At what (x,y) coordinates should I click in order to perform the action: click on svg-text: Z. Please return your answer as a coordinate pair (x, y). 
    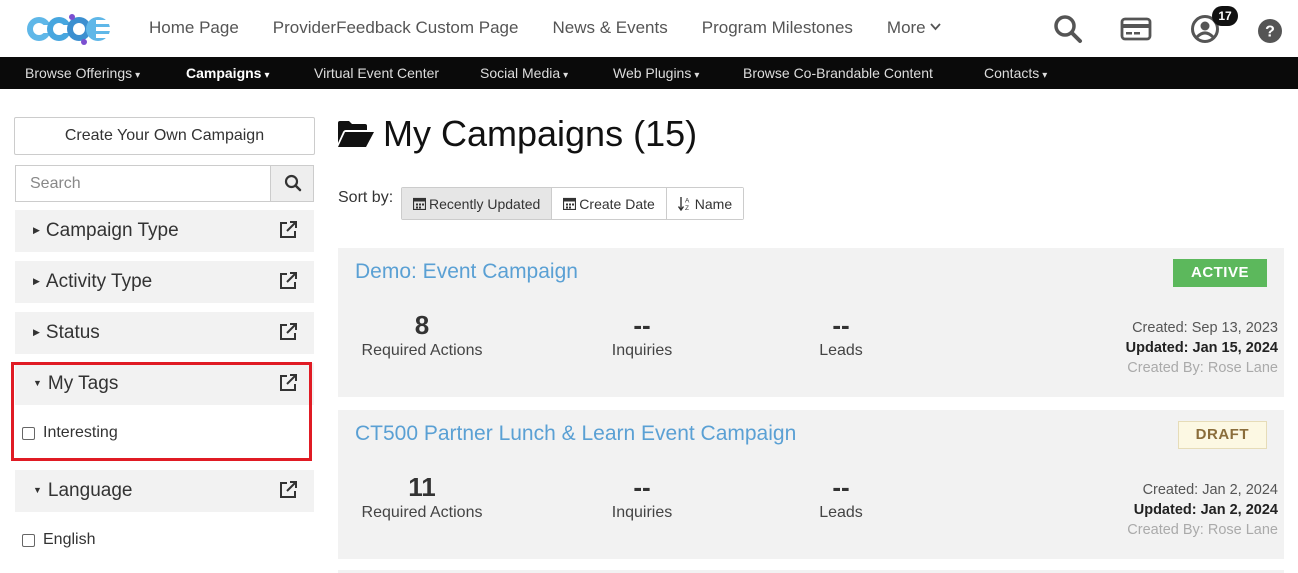
    Looking at the image, I should click on (687, 208).